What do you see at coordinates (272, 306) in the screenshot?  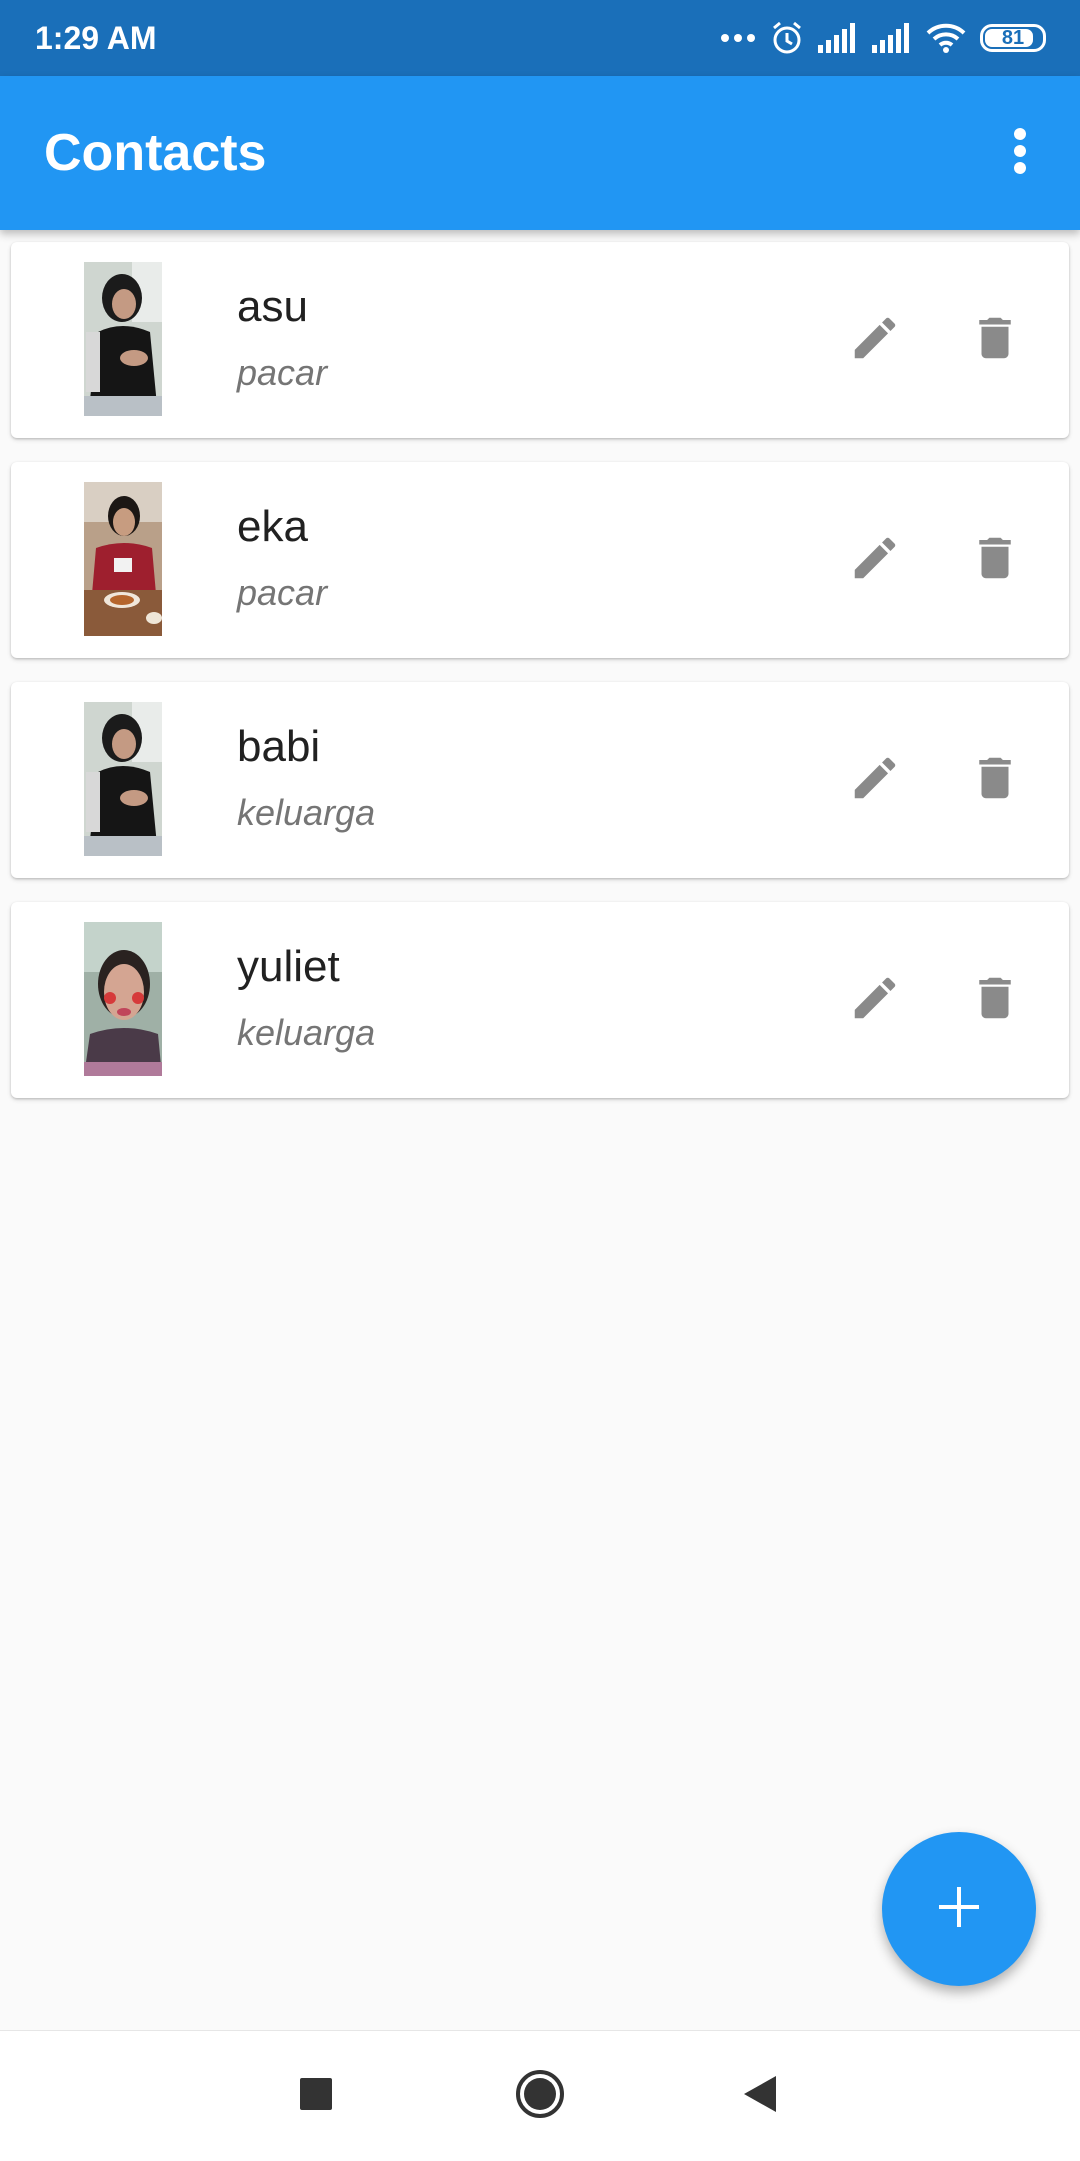 I see `contact-name: asu` at bounding box center [272, 306].